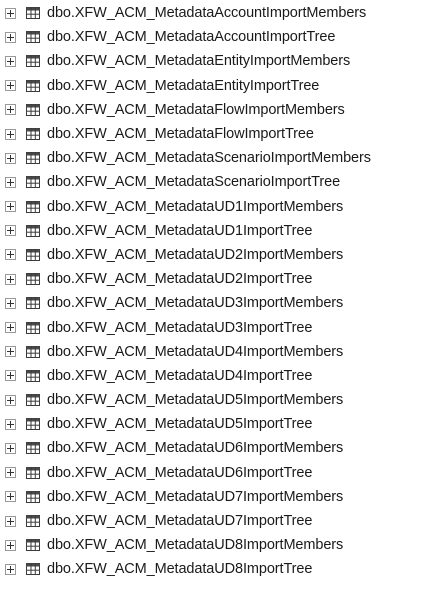 The height and width of the screenshot is (608, 439). I want to click on tree-node-table: dbo.XFW_ACM_MetadataUD6ImportTree, so click(219, 473).